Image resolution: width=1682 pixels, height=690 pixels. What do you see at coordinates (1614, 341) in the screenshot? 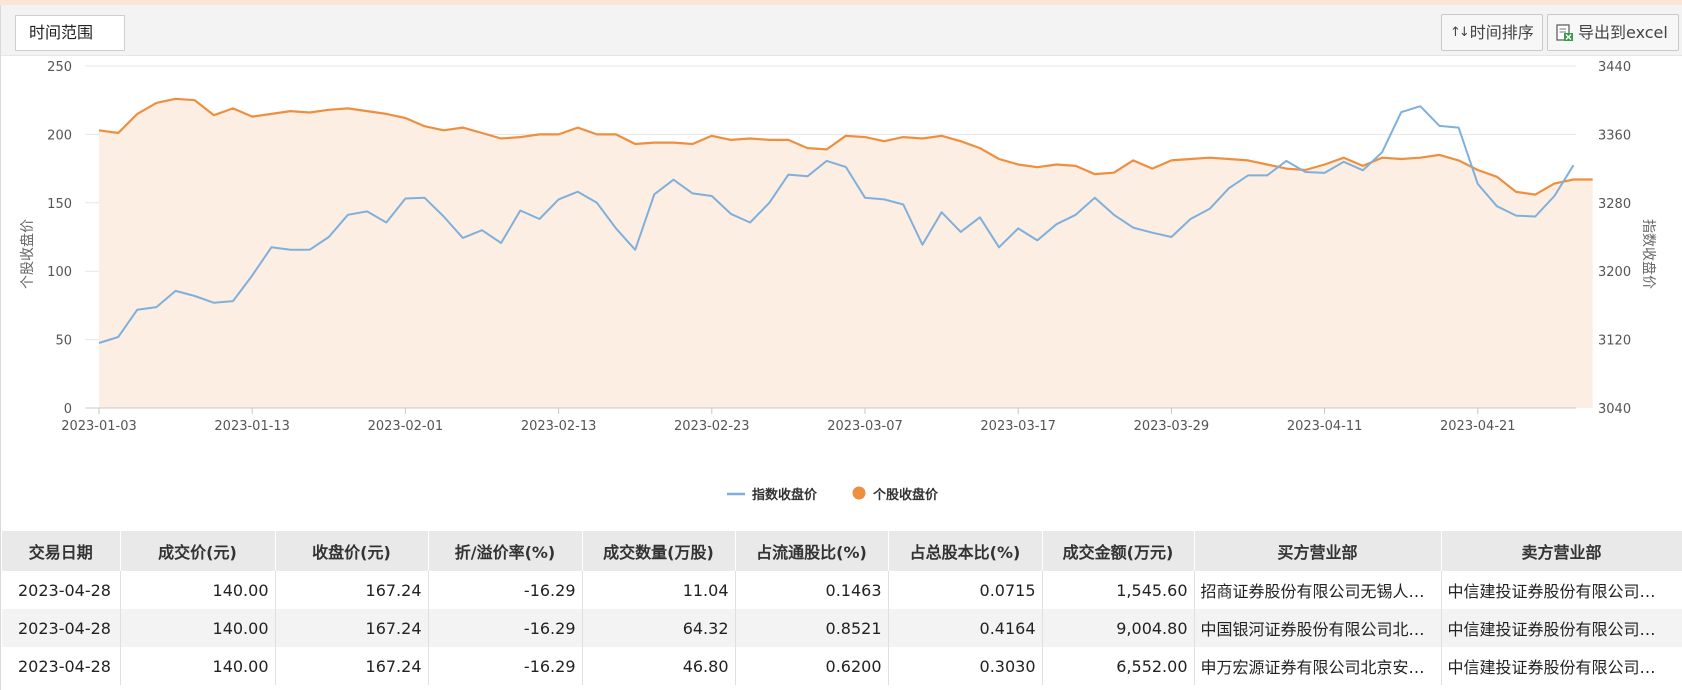
I see `y-tick-label-right: 3120` at bounding box center [1614, 341].